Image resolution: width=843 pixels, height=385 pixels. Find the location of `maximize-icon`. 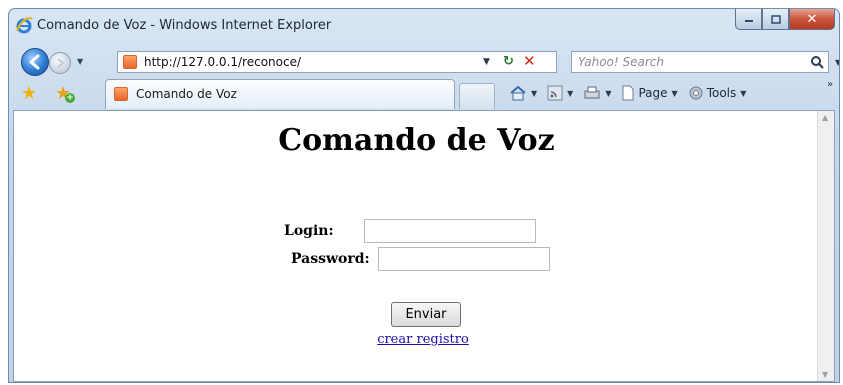

maximize-icon is located at coordinates (775, 19).